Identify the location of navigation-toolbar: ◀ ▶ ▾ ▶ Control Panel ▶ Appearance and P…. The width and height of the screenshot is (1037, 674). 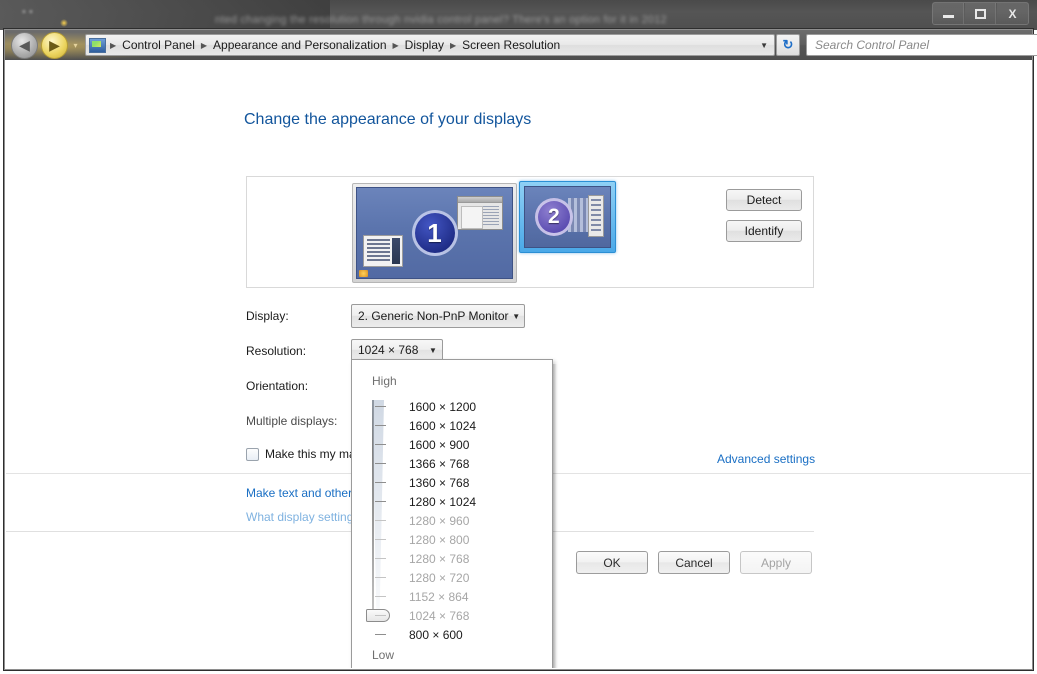
(521, 45).